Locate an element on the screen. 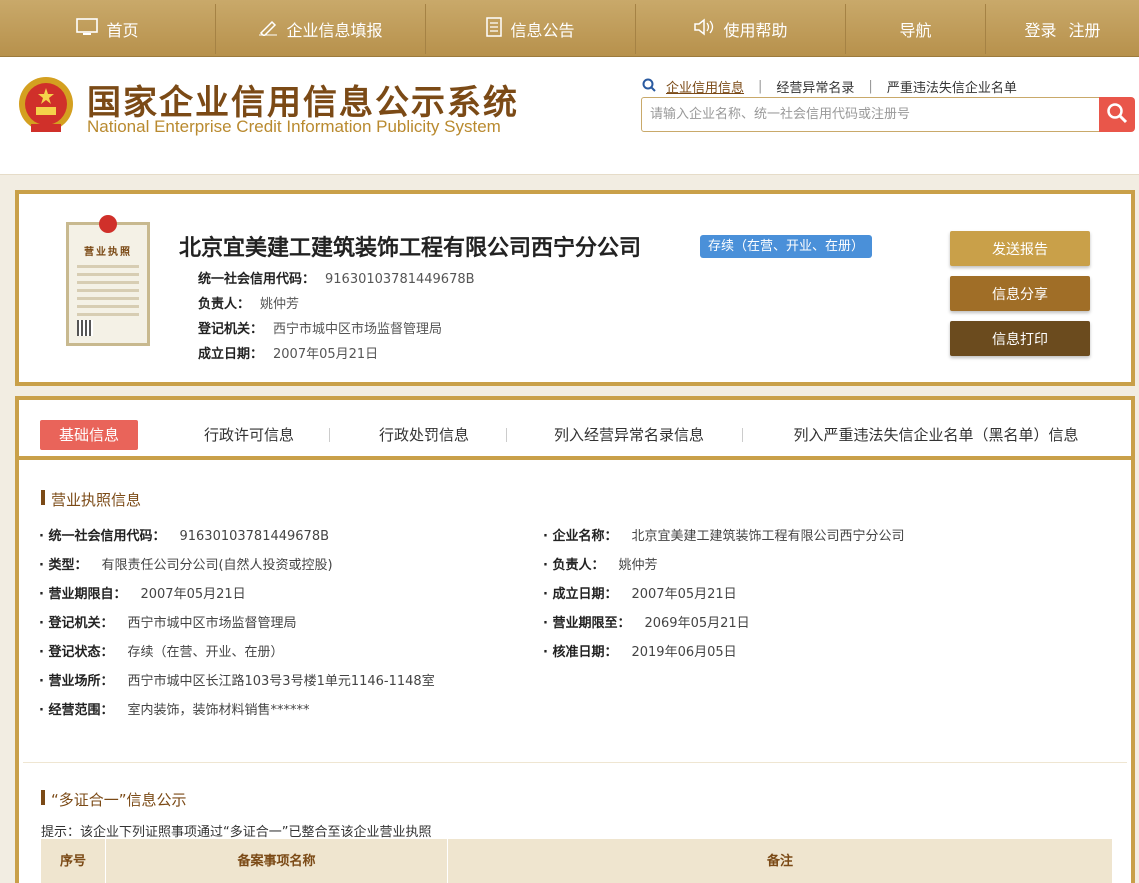 The height and width of the screenshot is (883, 1139). field-value: 有限责任公司分公司(自然人投资或控股) is located at coordinates (217, 565).